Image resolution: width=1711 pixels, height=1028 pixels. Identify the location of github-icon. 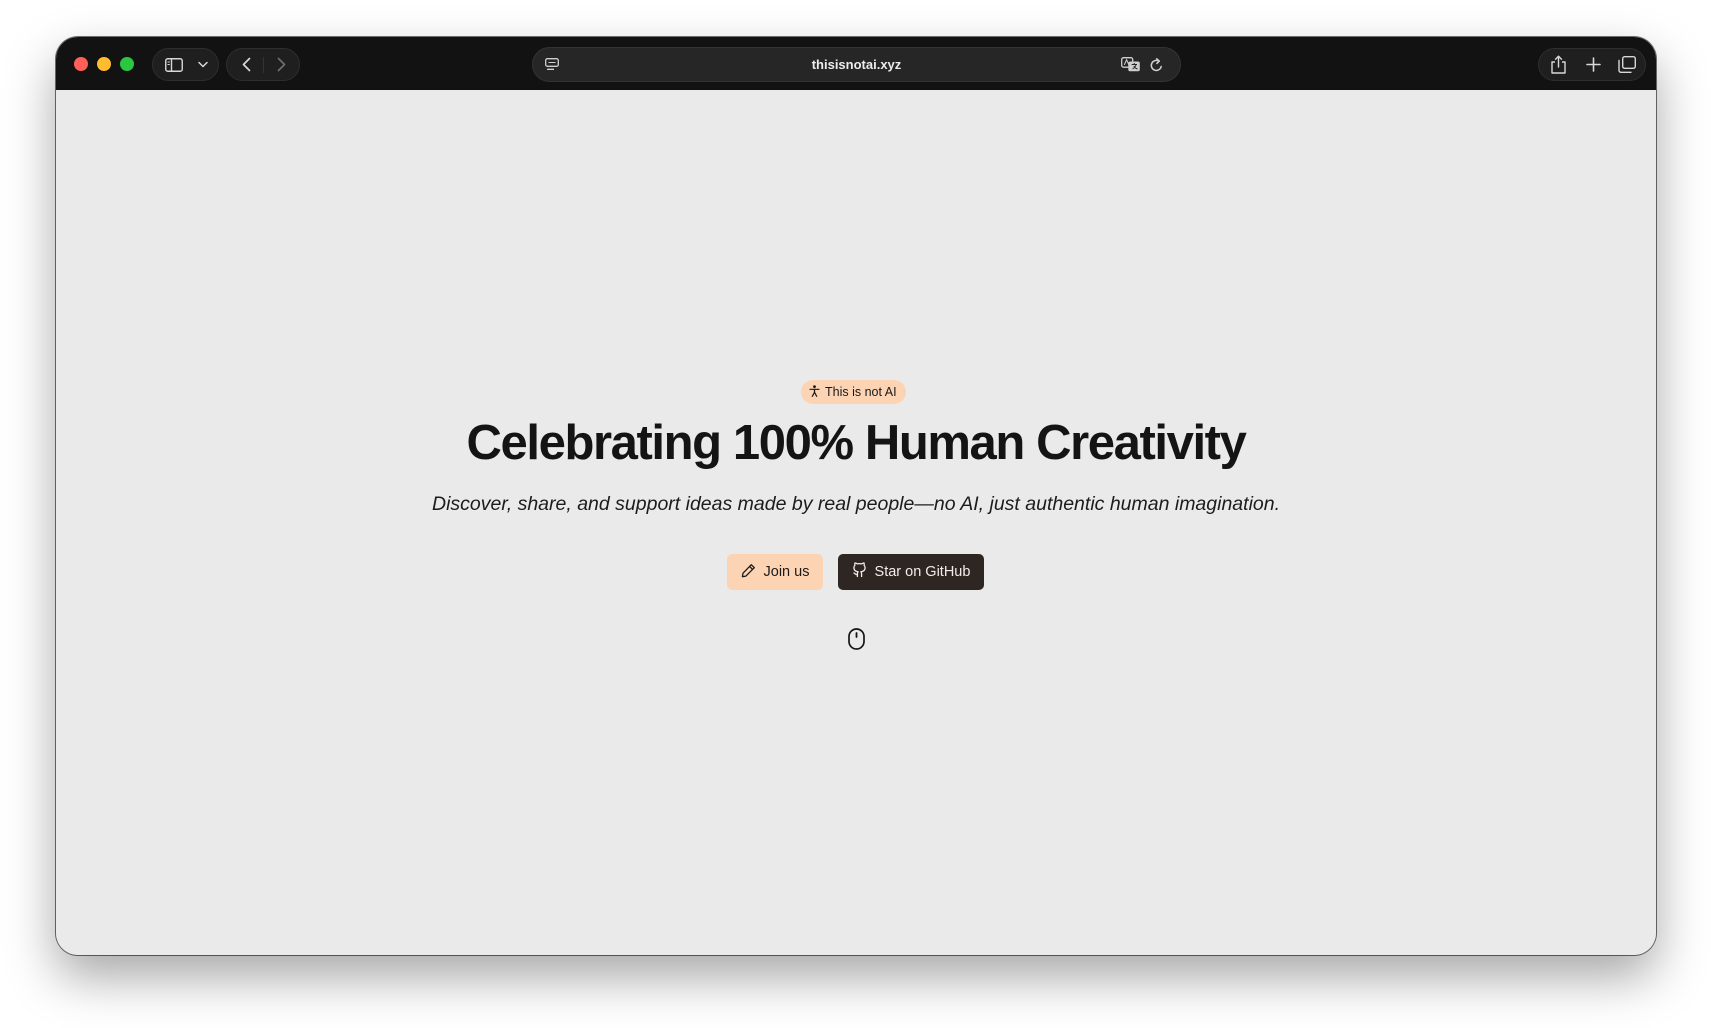
(859, 572).